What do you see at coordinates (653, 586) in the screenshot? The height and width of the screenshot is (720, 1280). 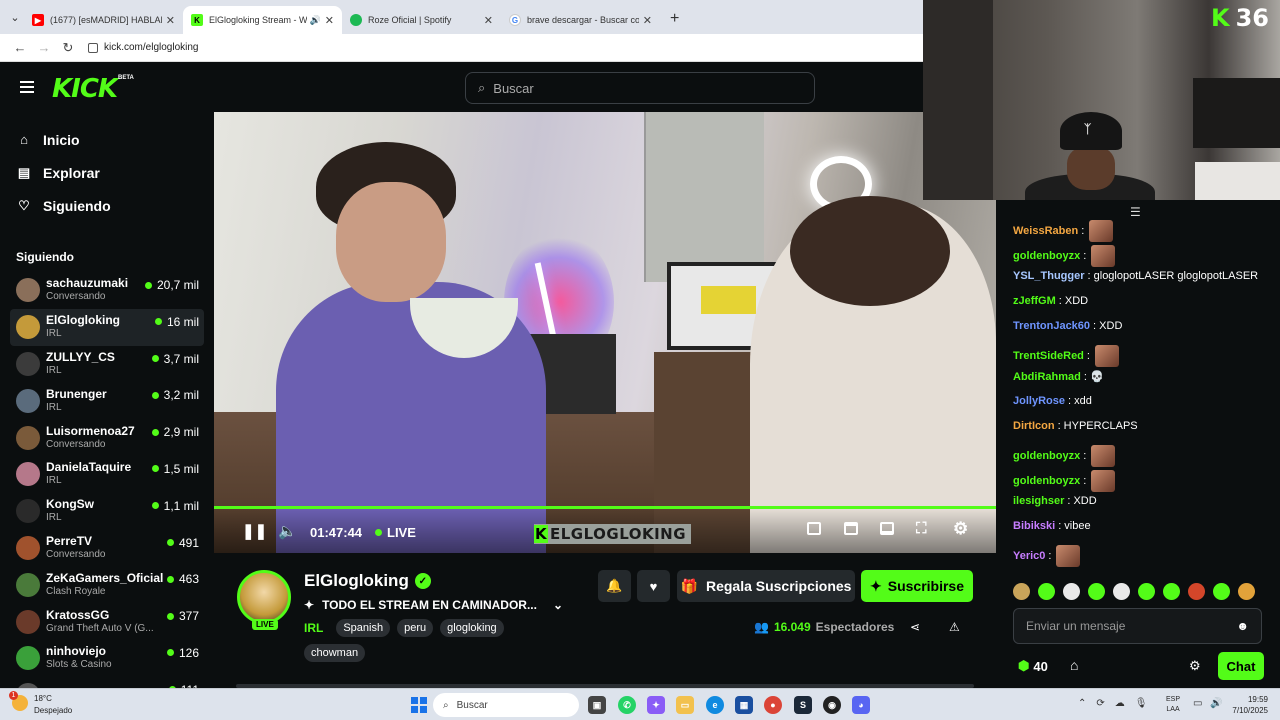 I see `follow-heart-button: ♥` at bounding box center [653, 586].